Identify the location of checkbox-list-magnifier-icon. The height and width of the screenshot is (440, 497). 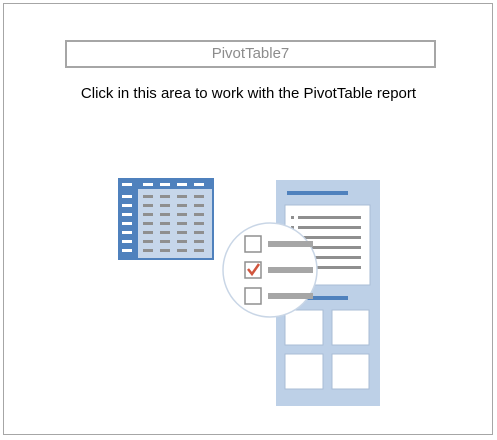
(270, 270).